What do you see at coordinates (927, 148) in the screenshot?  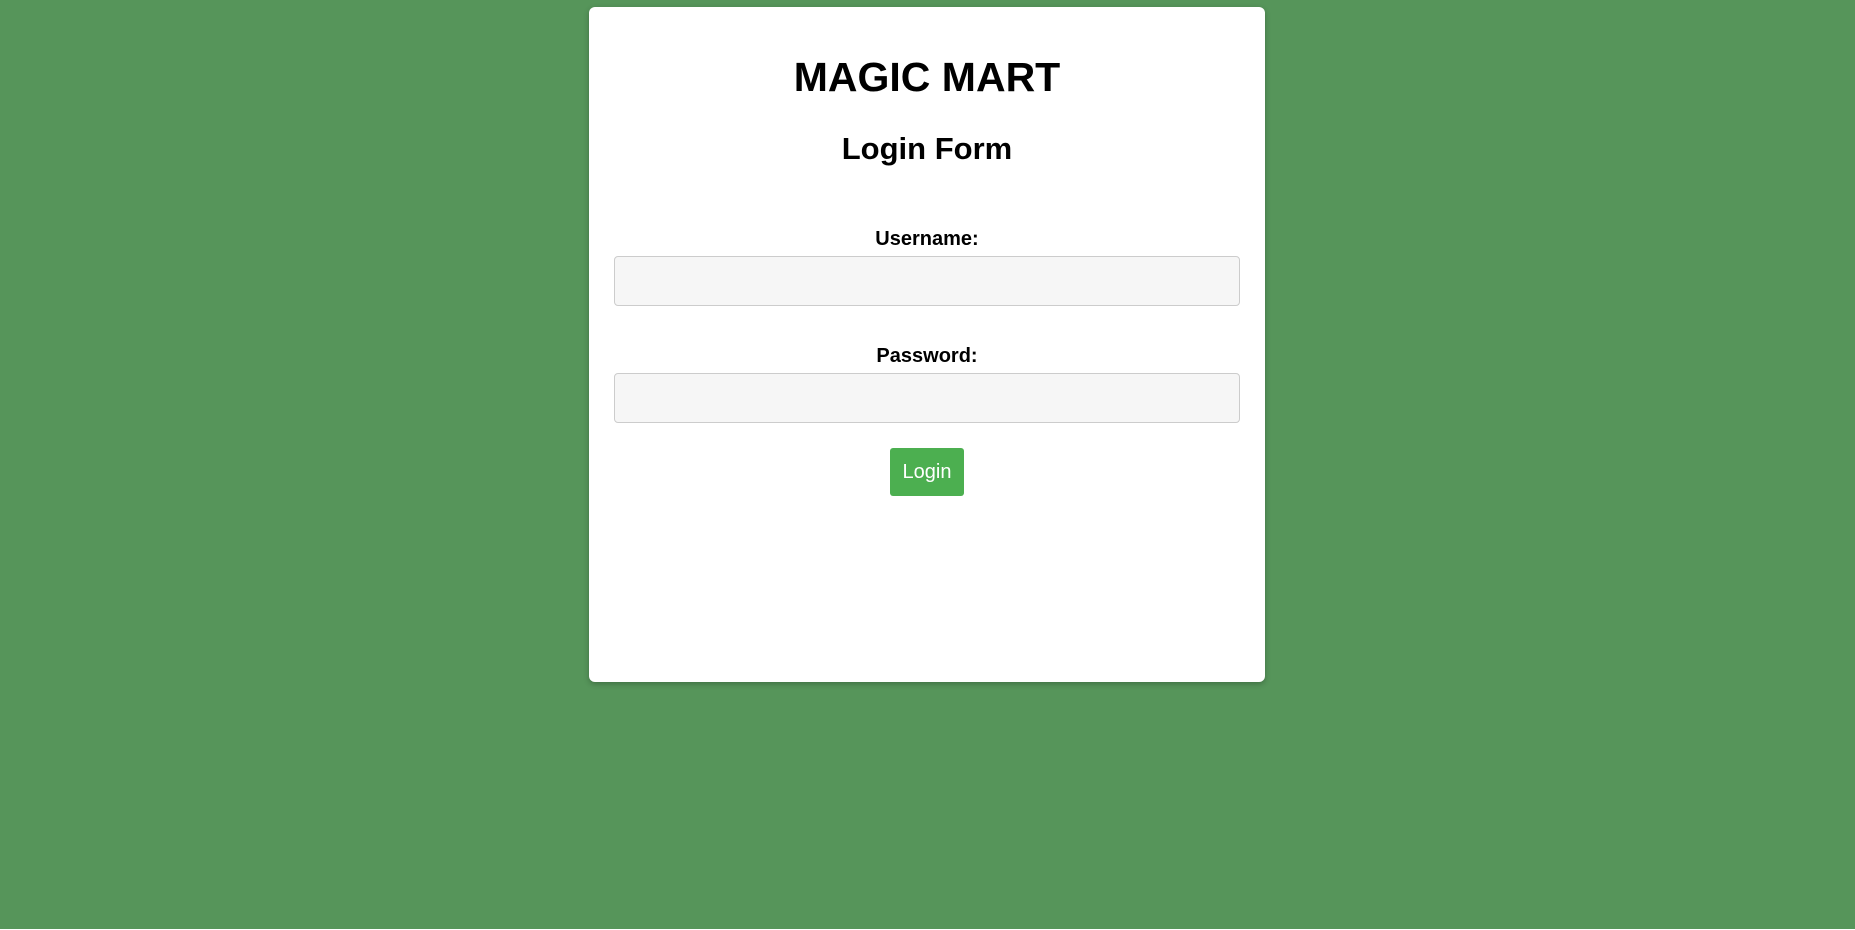 I see `form-title: Login Form` at bounding box center [927, 148].